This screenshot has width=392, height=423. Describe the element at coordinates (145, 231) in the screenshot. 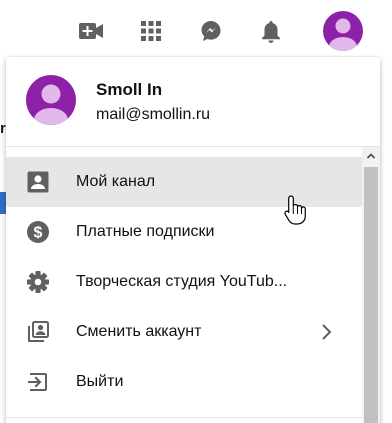

I see `menu-item-label: Платные подписки` at that location.